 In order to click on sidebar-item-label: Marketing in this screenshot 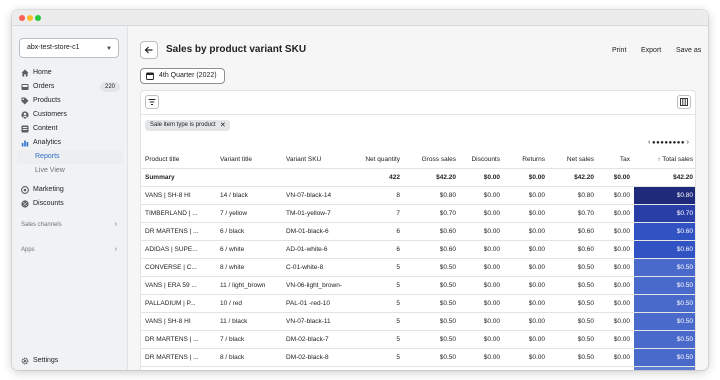, I will do `click(48, 189)`.